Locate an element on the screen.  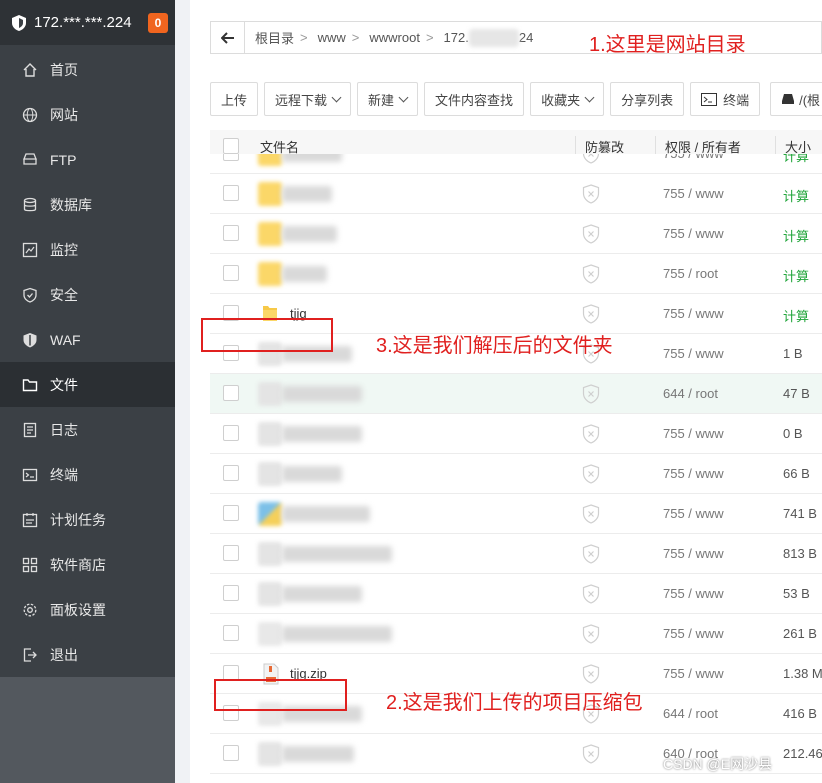
breadcrumb-site-suffix: 24 is located at coordinates (529, 37).